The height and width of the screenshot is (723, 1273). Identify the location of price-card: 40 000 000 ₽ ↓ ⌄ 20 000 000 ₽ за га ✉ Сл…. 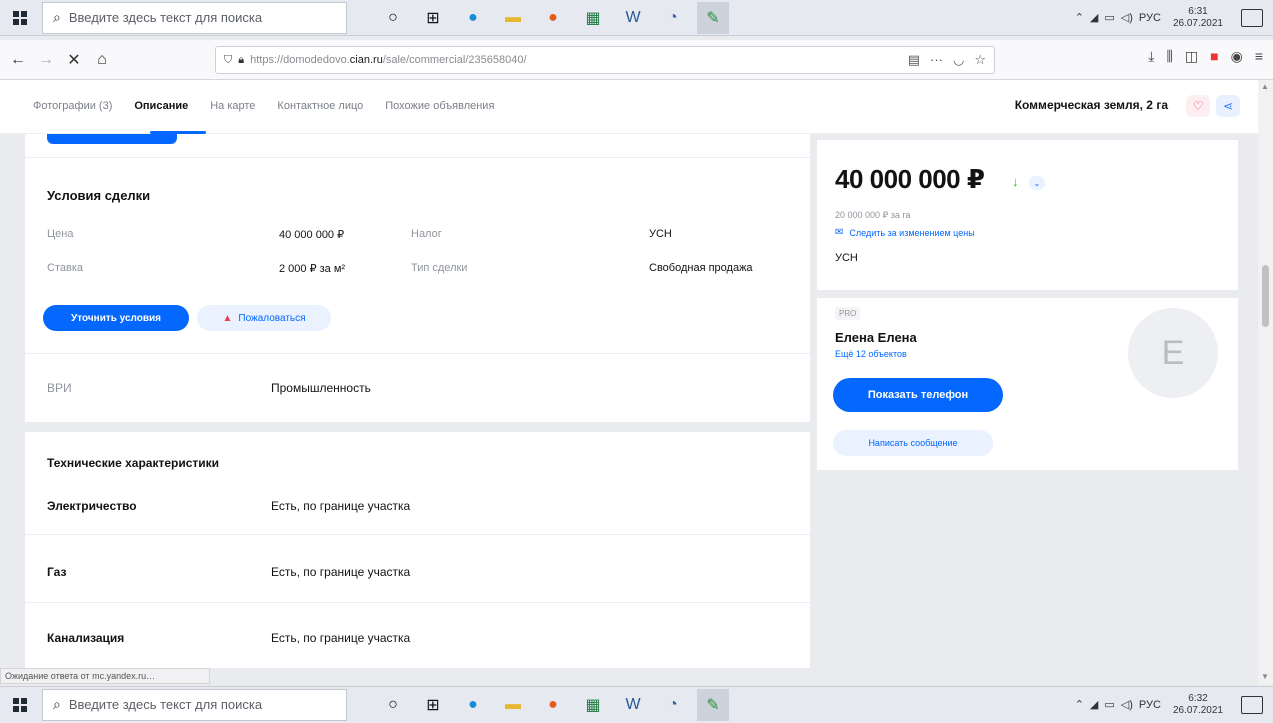
(1027, 215).